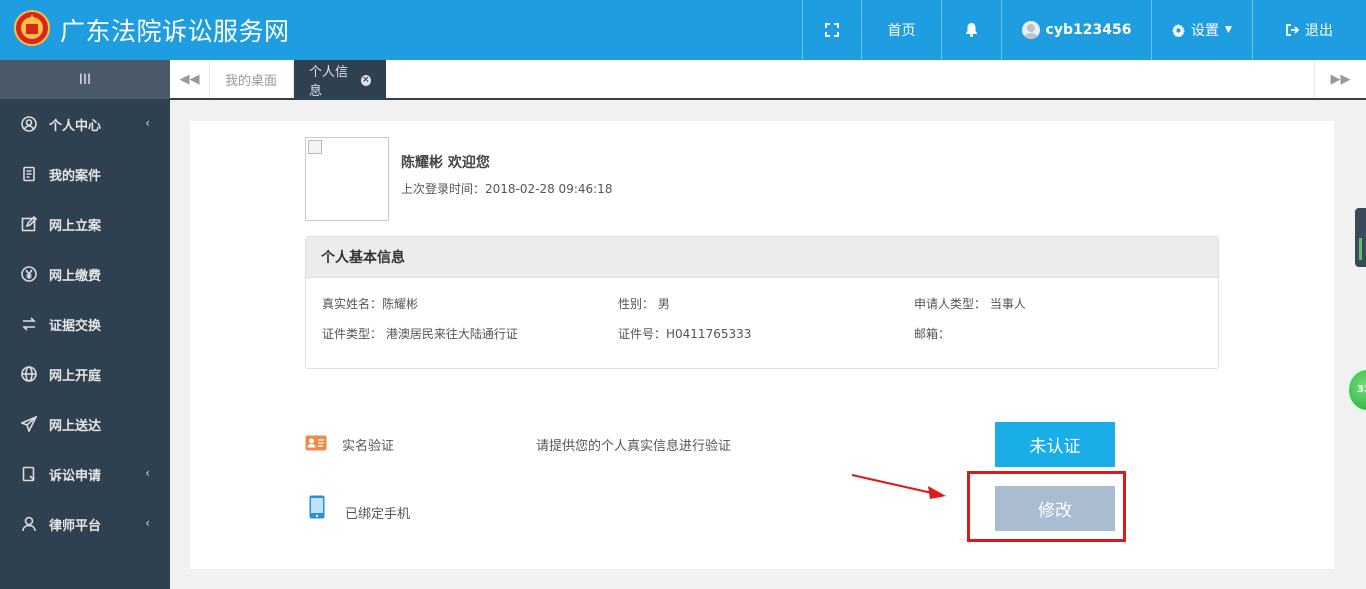  What do you see at coordinates (29, 424) in the screenshot?
I see `paper-plane-icon` at bounding box center [29, 424].